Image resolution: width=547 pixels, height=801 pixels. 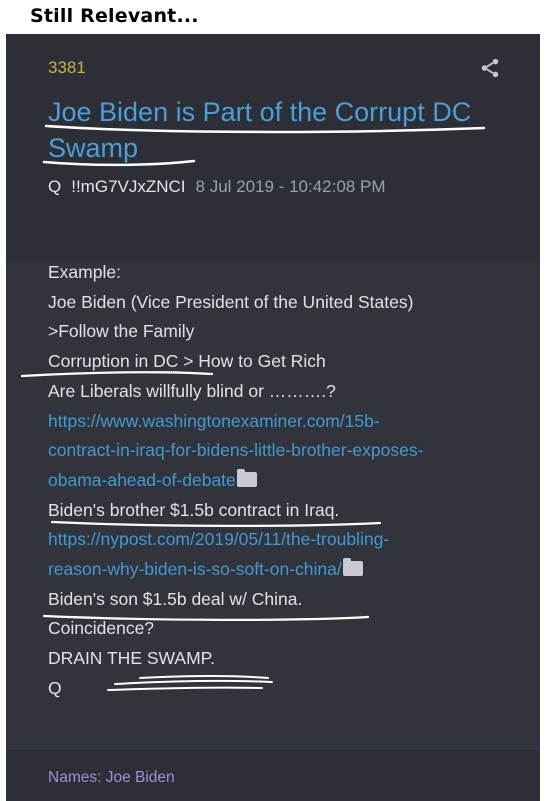 I want to click on post-timestamp: 8 Jul 2019 - 10:42:08 PM, so click(x=290, y=186).